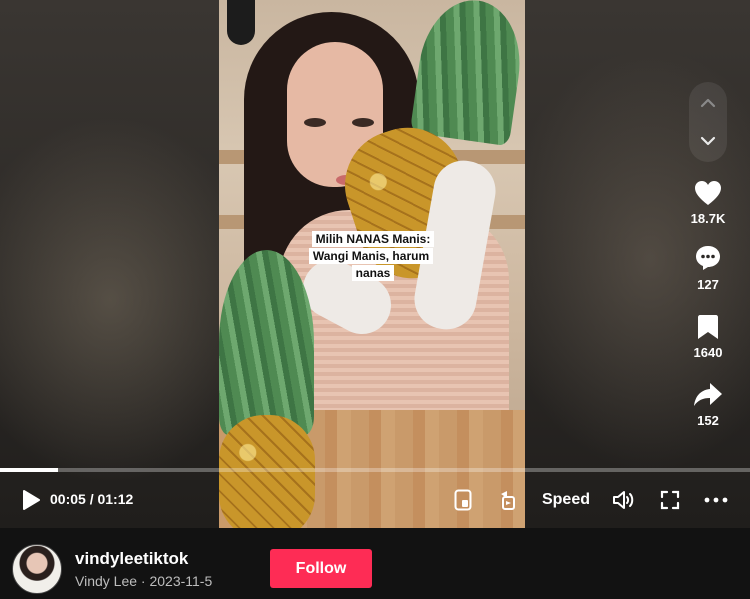 The width and height of the screenshot is (750, 599). I want to click on chevron-up-icon, so click(708, 103).